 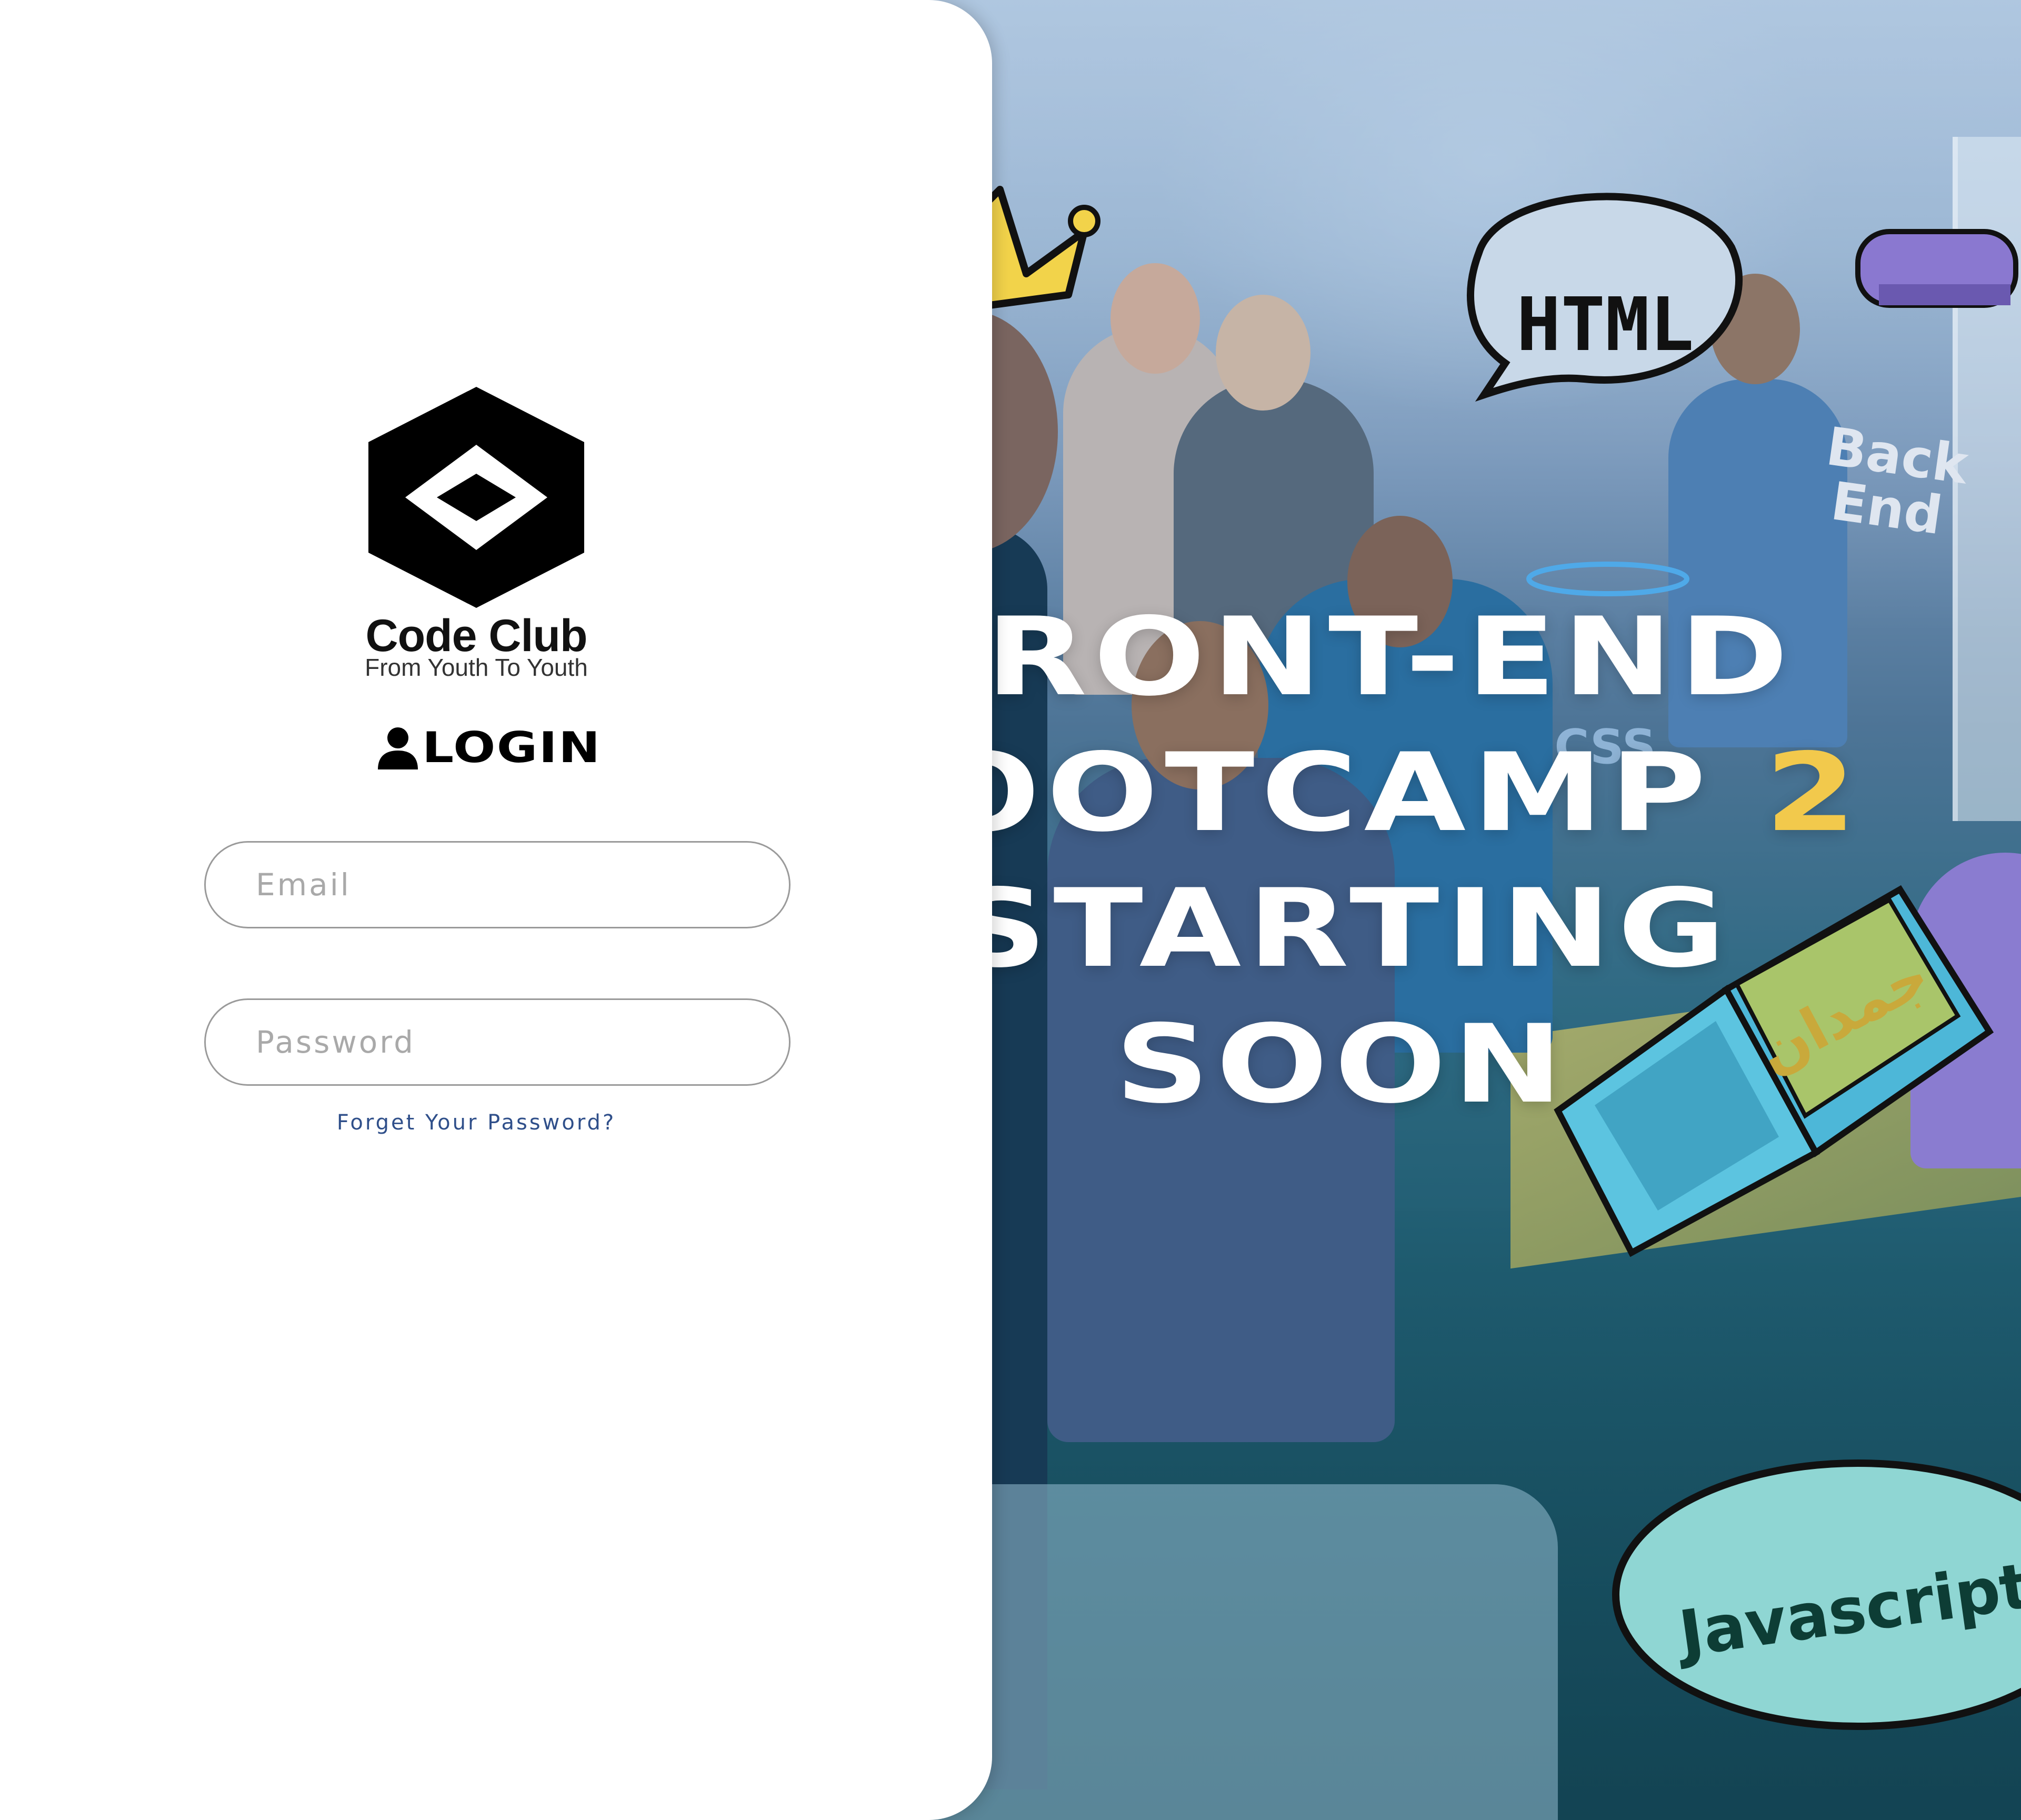 I want to click on bootcamp-headline: FRONT-END BOOTCAMP 2 STARTING SOON, so click(x=1383, y=861).